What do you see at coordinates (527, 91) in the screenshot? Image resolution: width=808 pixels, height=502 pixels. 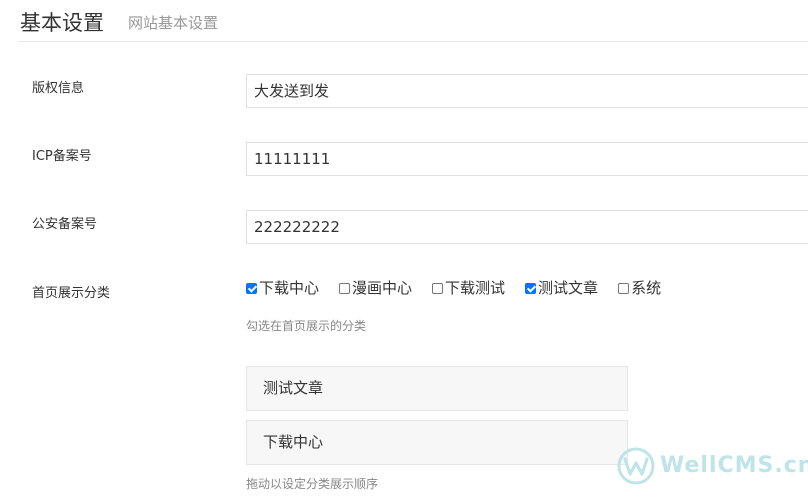 I see `copyright-input: 大发送到发` at bounding box center [527, 91].